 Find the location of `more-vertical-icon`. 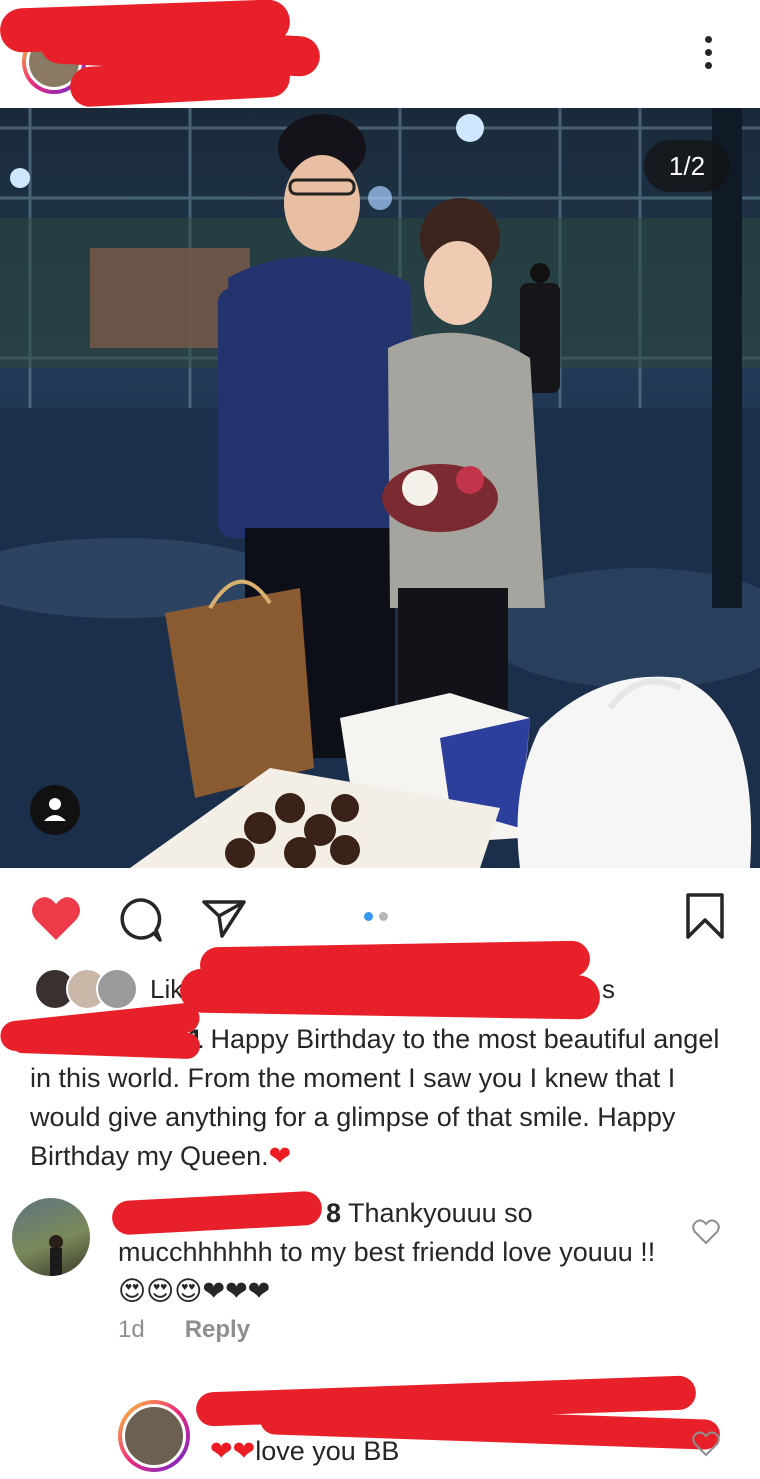

more-vertical-icon is located at coordinates (708, 39).